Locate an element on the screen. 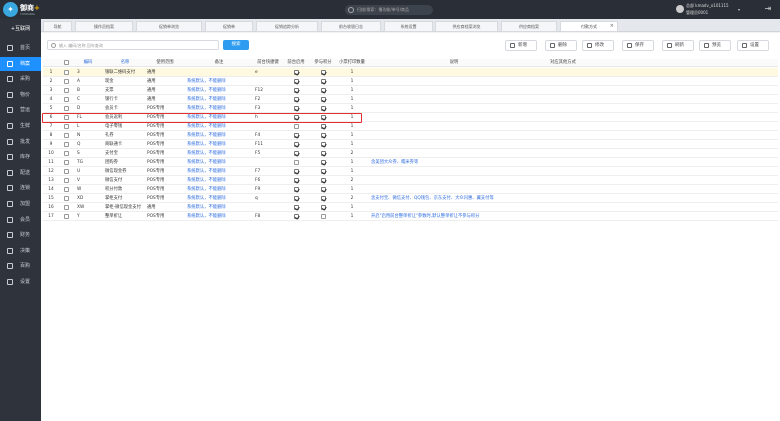 This screenshot has height=421, width=780. toolbar-button-3: 保存 is located at coordinates (638, 45).